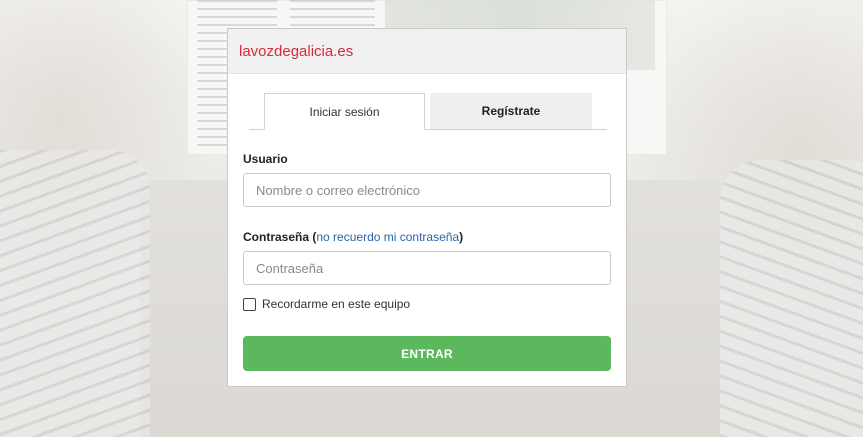  Describe the element at coordinates (461, 237) in the screenshot. I see `forgot-password-paren-close: )` at that location.